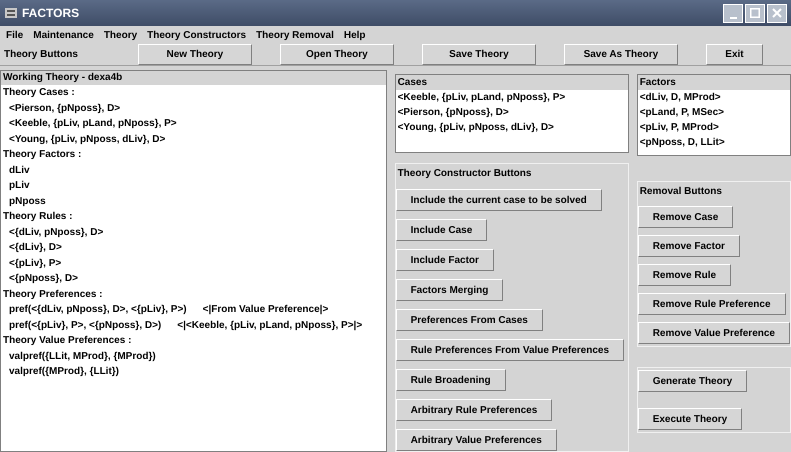 The height and width of the screenshot is (452, 791). I want to click on list-item: <Pierson, {pNposs}, D>, so click(65, 109).